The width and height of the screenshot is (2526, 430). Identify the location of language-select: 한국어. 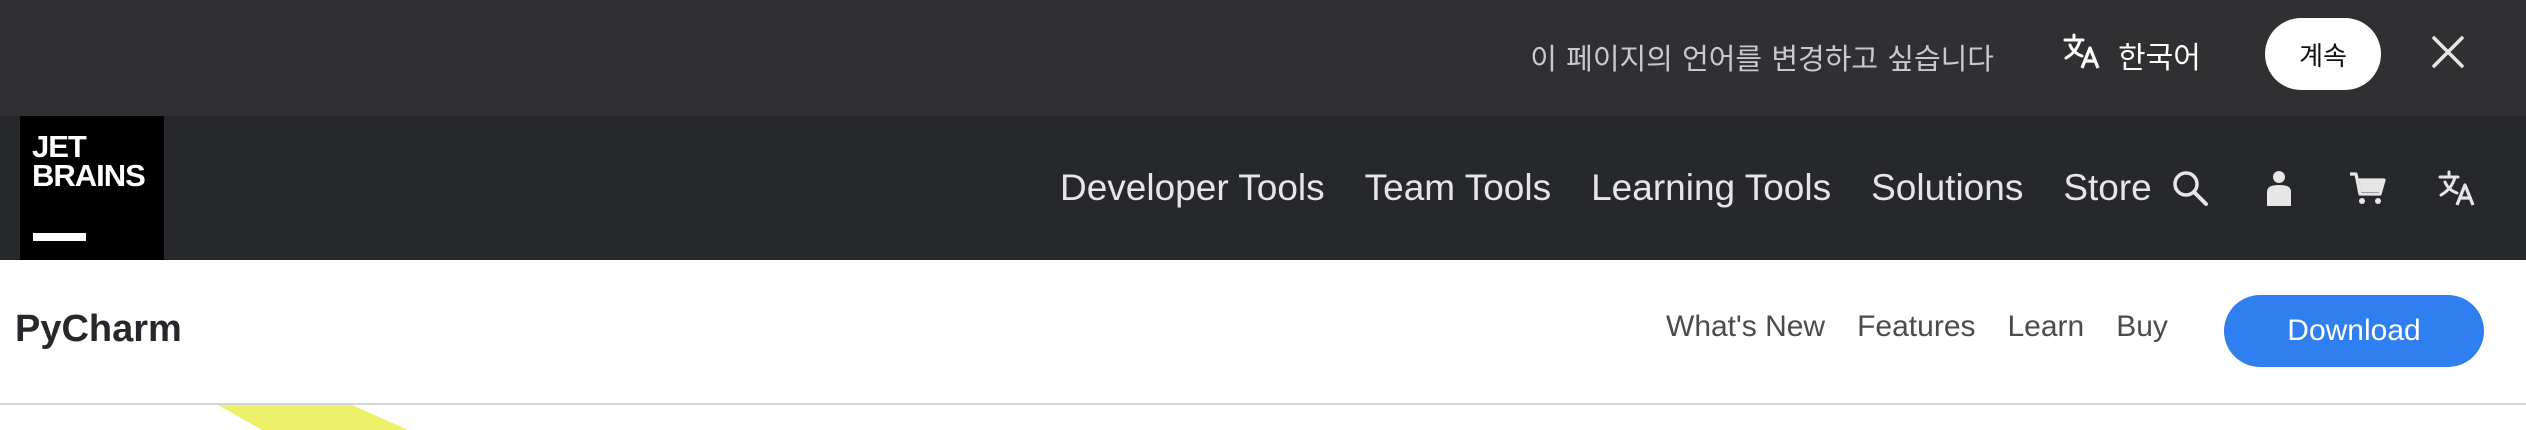
(2131, 55).